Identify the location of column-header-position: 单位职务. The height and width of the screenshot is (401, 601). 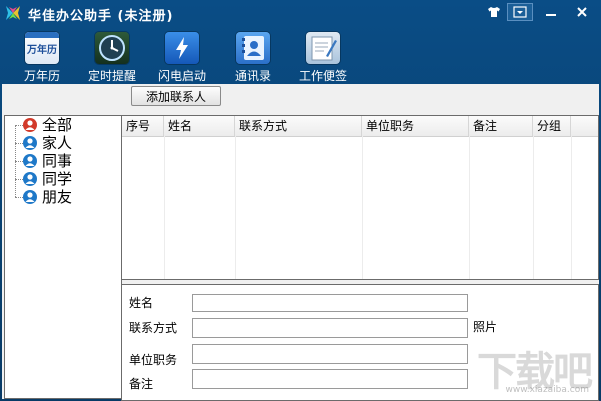
(415, 126).